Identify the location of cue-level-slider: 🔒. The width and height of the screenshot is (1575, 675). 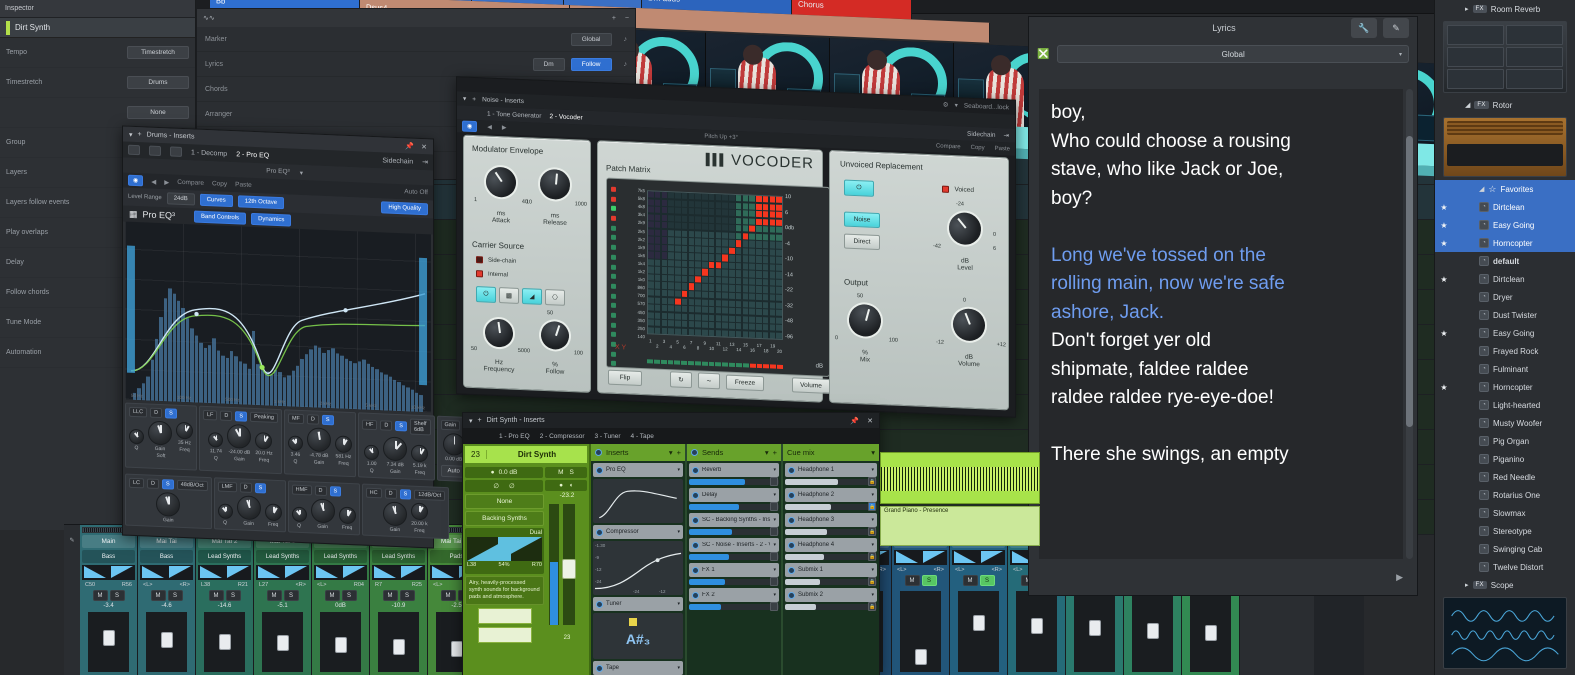
(831, 531).